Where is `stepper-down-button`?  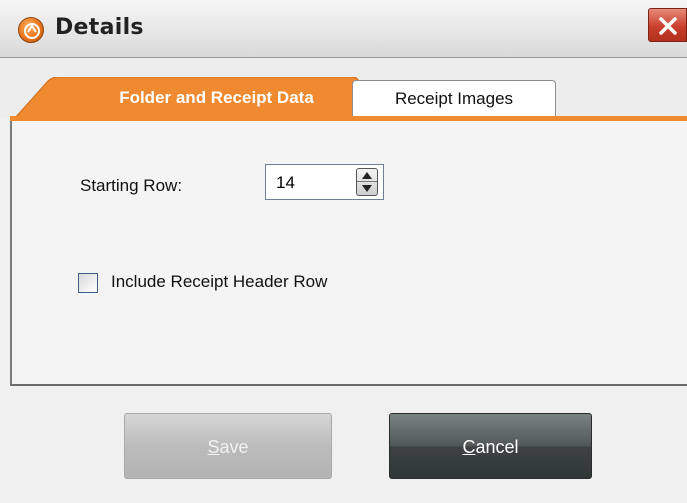 stepper-down-button is located at coordinates (367, 188).